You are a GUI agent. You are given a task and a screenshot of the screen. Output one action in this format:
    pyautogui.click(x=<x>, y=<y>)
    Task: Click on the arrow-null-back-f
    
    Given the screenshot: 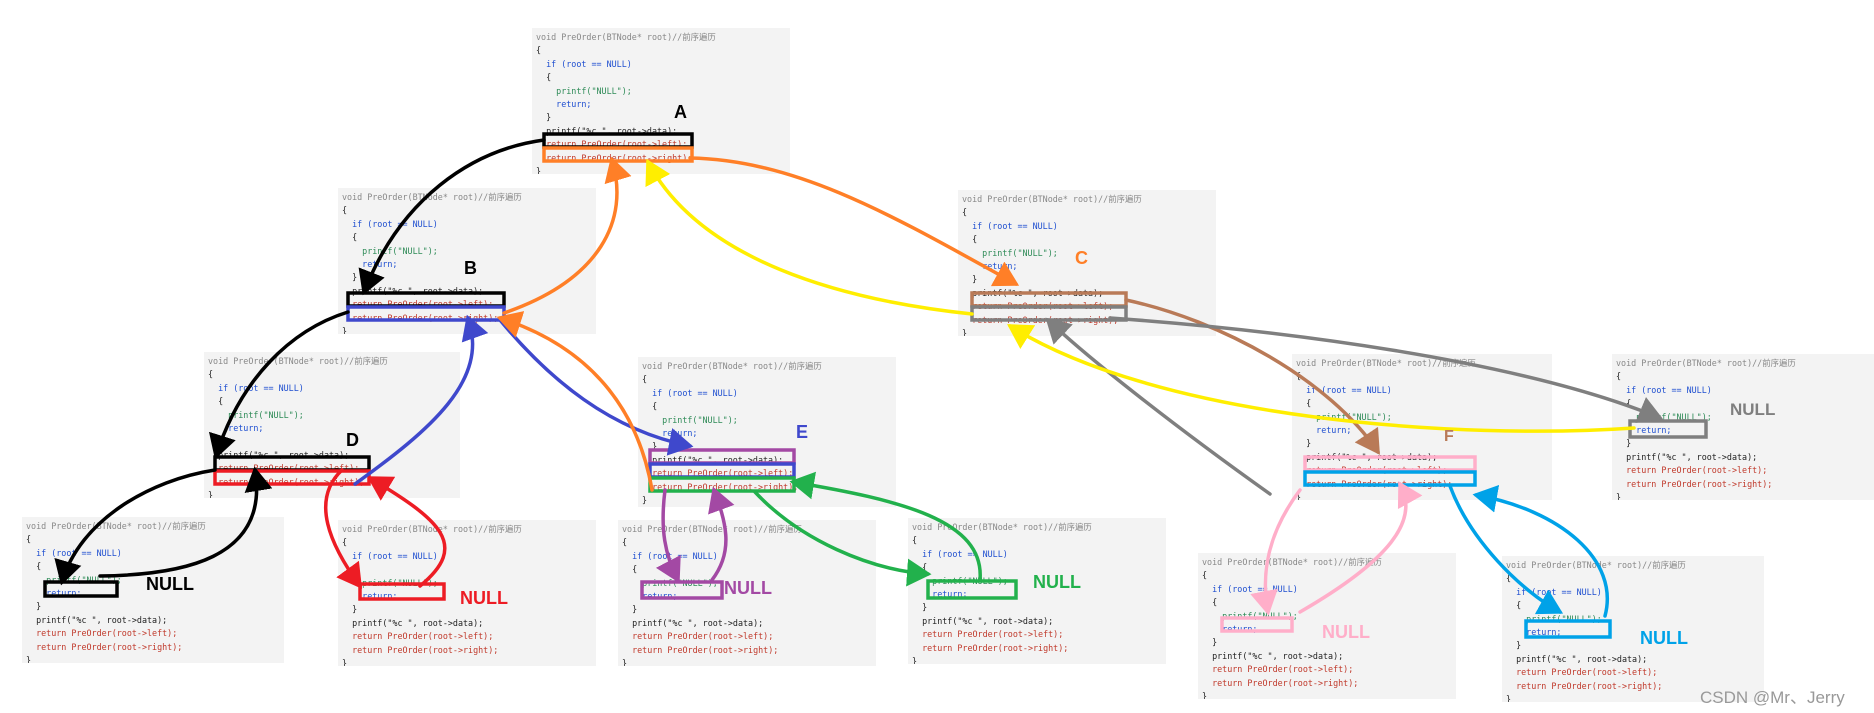 What is the action you would take?
    pyautogui.click(x=1360, y=547)
    